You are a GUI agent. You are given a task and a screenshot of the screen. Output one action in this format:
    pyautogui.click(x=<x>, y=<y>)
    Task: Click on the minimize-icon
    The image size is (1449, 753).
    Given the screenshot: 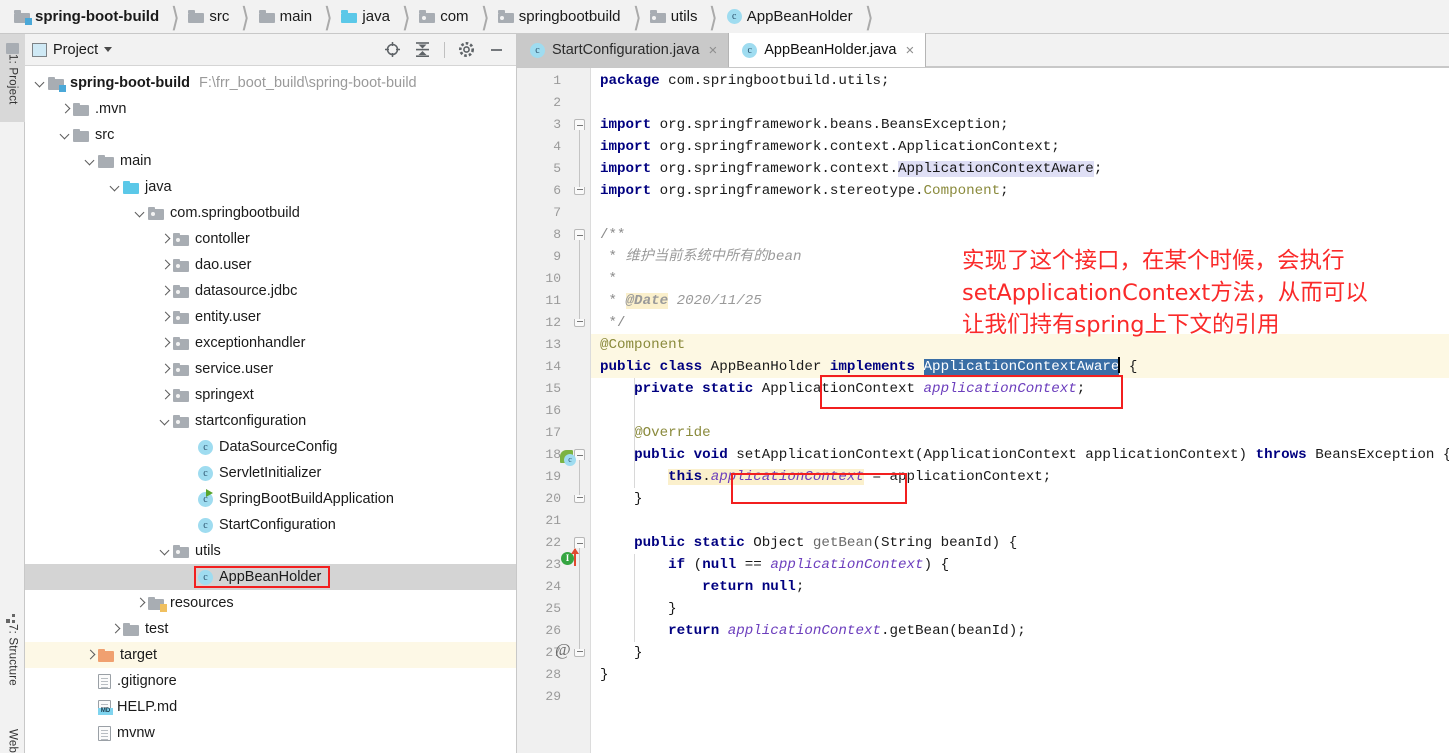 What is the action you would take?
    pyautogui.click(x=496, y=49)
    